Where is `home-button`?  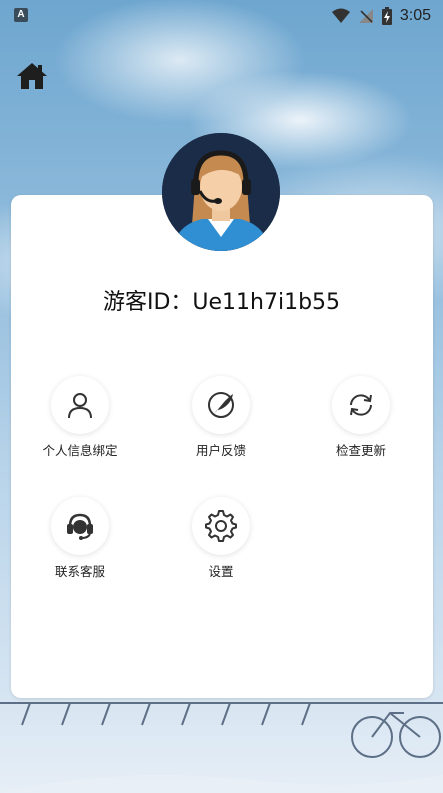
home-button is located at coordinates (32, 76).